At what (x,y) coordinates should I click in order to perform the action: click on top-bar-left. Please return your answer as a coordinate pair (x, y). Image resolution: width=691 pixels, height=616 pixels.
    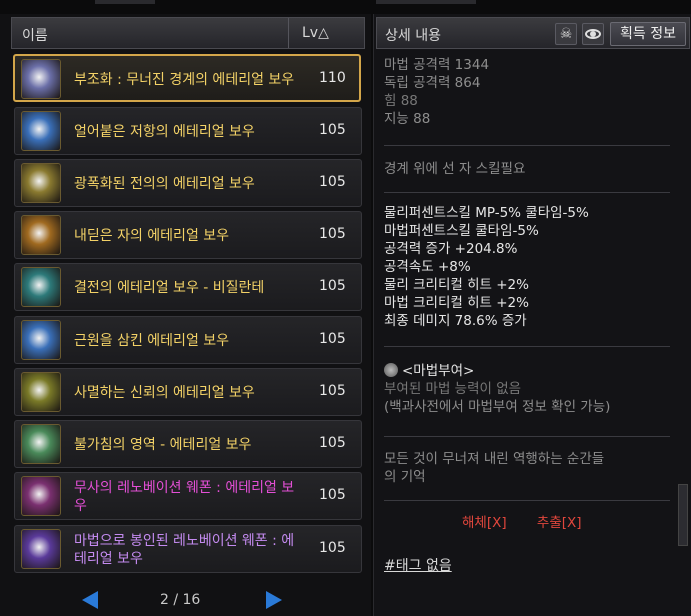
    Looking at the image, I should click on (125, 2).